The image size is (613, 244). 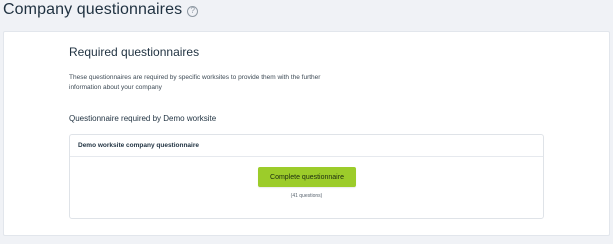 I want to click on page-title: Company questionnaires, so click(x=93, y=9).